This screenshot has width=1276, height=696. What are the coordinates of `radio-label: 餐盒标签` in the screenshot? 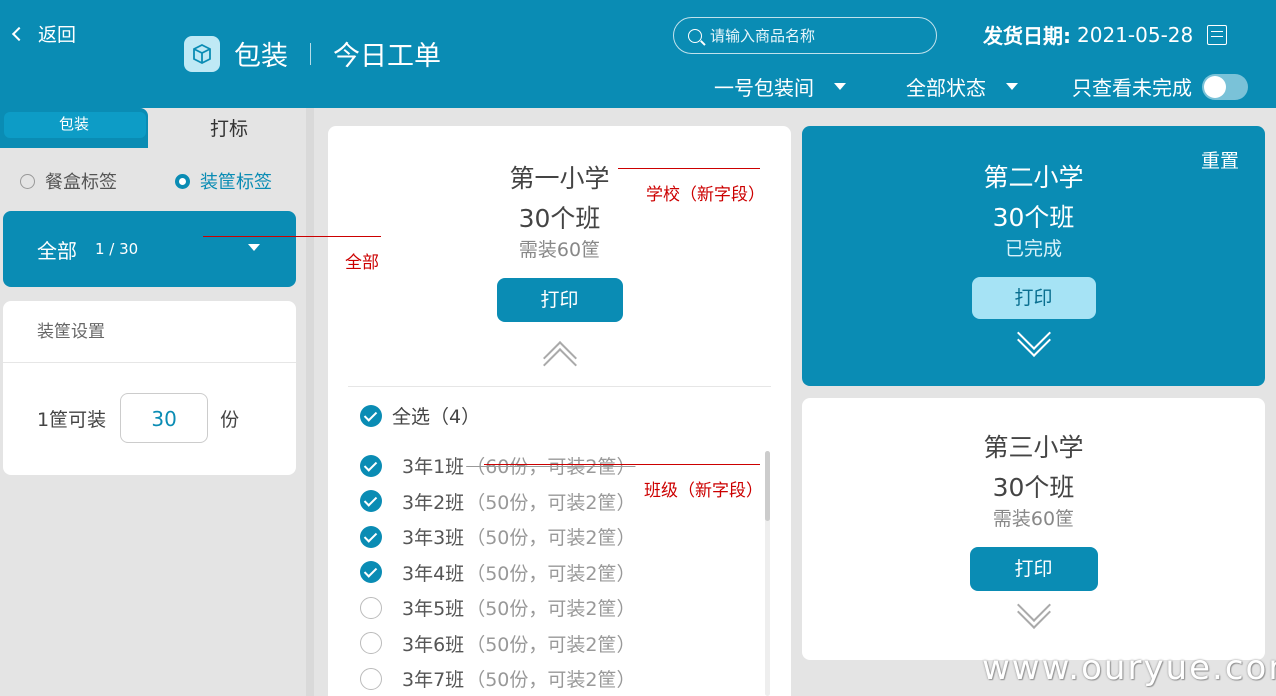 It's located at (81, 182).